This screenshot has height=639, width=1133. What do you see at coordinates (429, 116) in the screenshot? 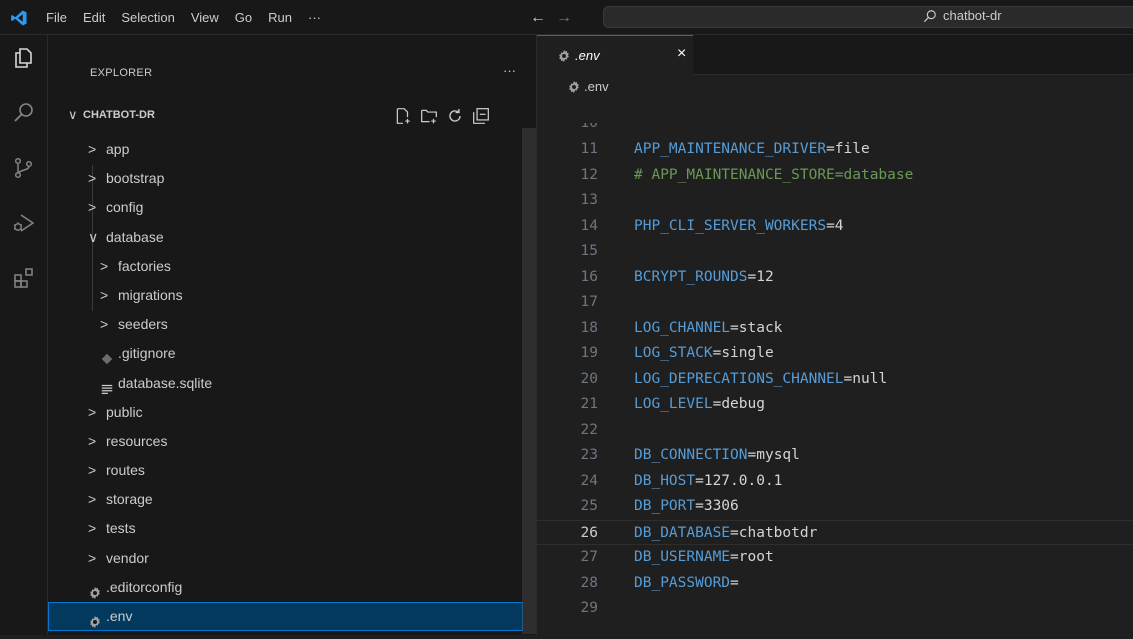
I see `new-folder-icon` at bounding box center [429, 116].